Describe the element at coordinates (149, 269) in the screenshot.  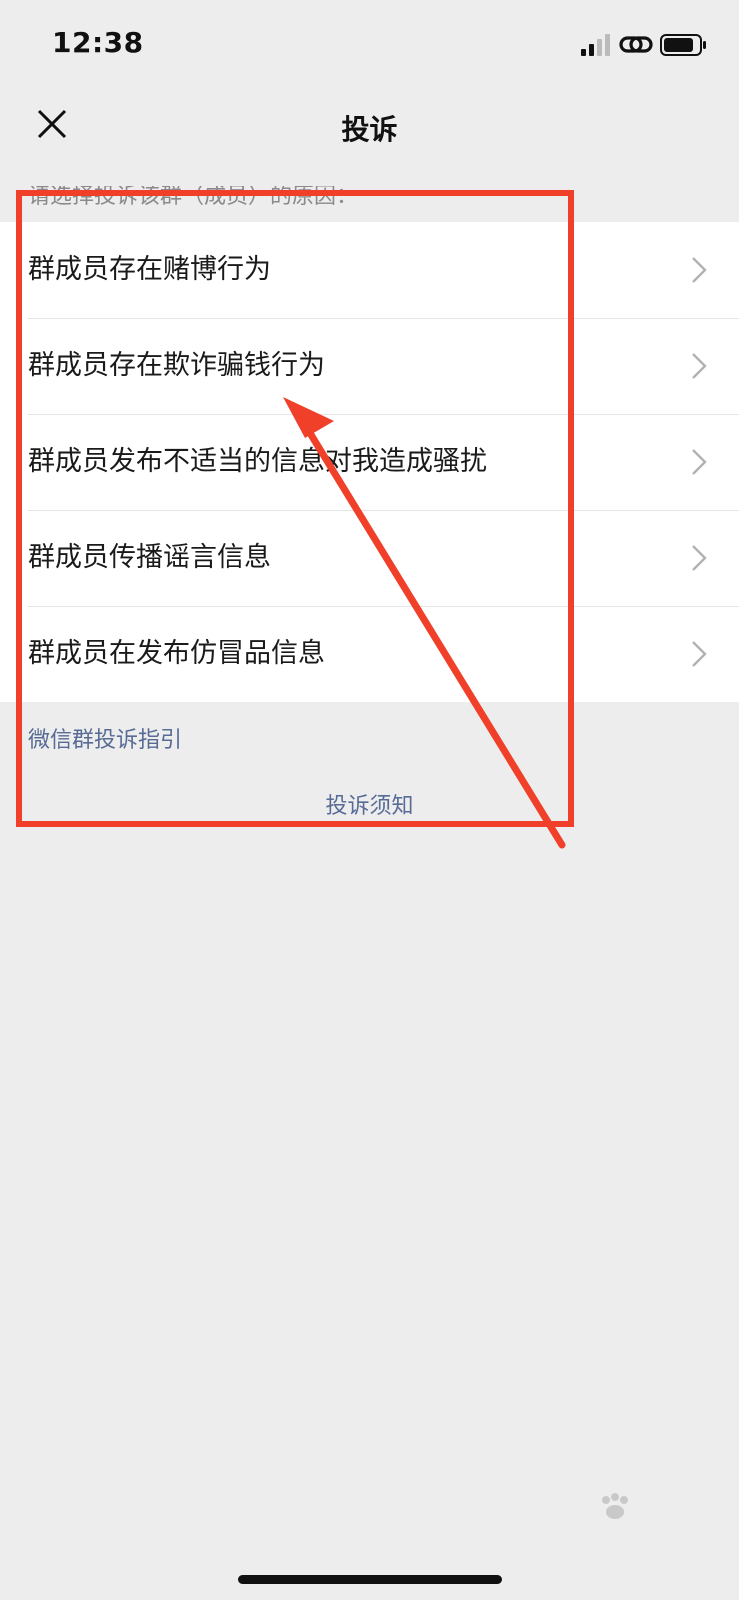
I see `reason-label: 群成员存在赌博行为` at that location.